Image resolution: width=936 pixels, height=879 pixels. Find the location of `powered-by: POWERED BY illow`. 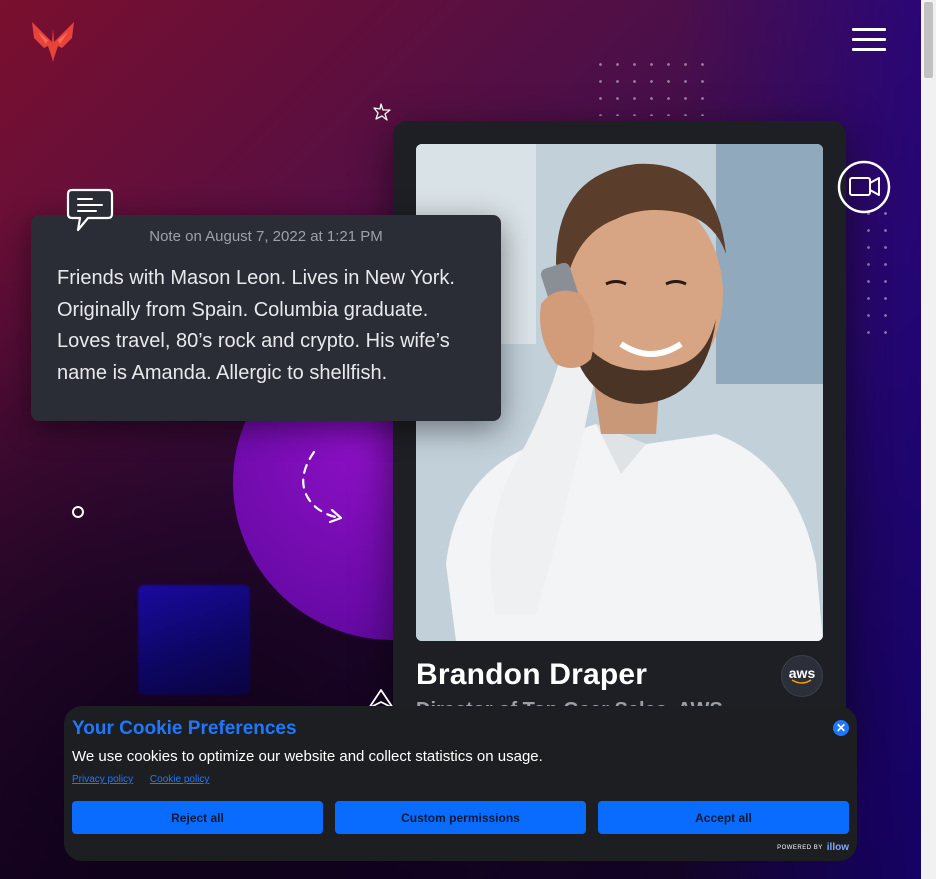

powered-by: POWERED BY illow is located at coordinates (813, 847).